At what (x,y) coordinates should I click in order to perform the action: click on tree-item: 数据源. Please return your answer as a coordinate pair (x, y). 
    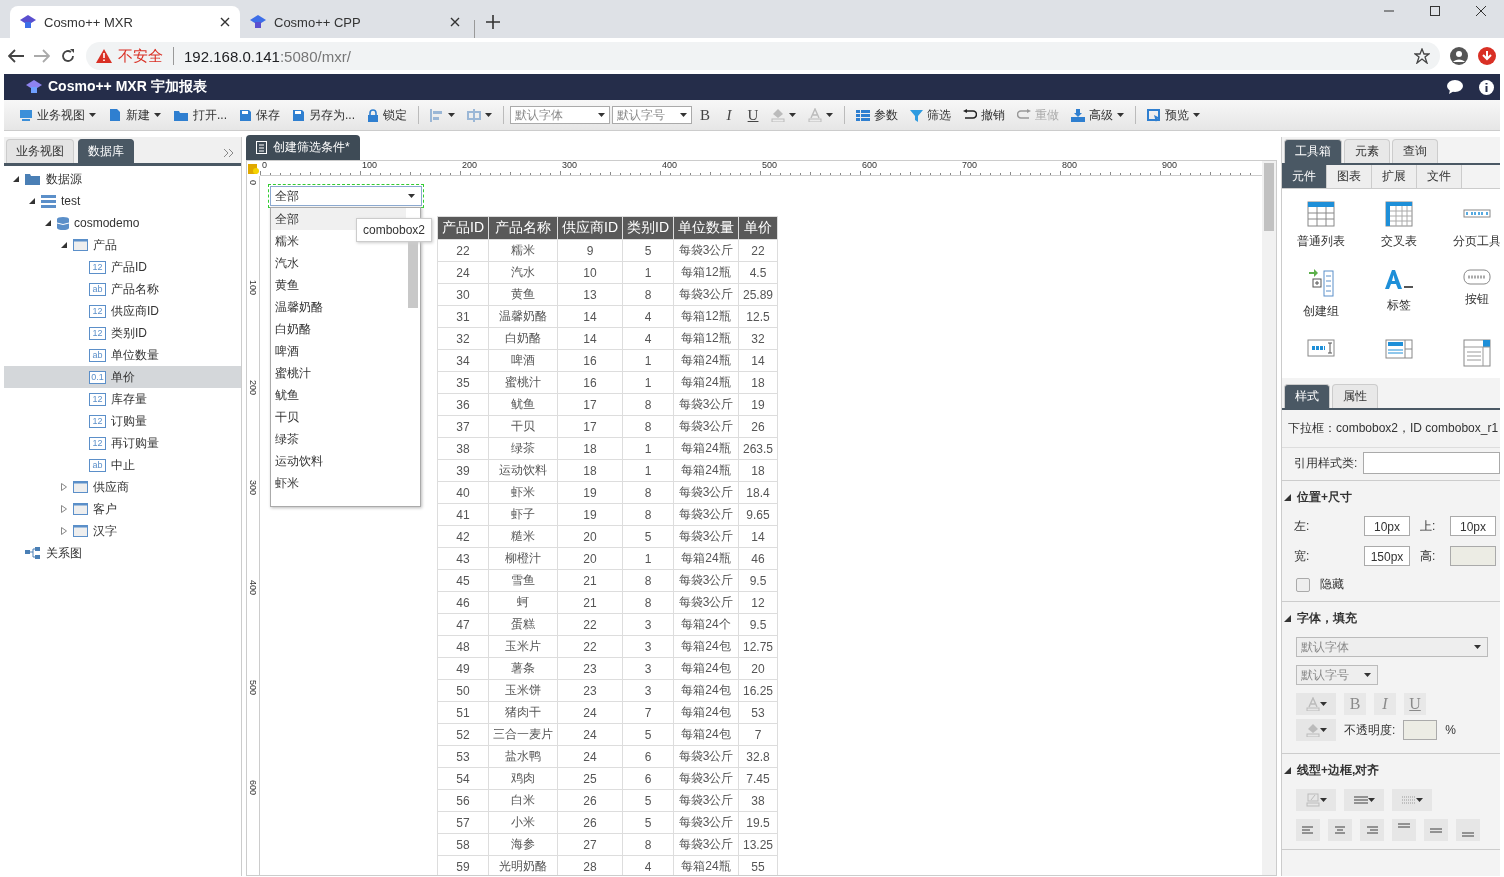
    Looking at the image, I should click on (122, 179).